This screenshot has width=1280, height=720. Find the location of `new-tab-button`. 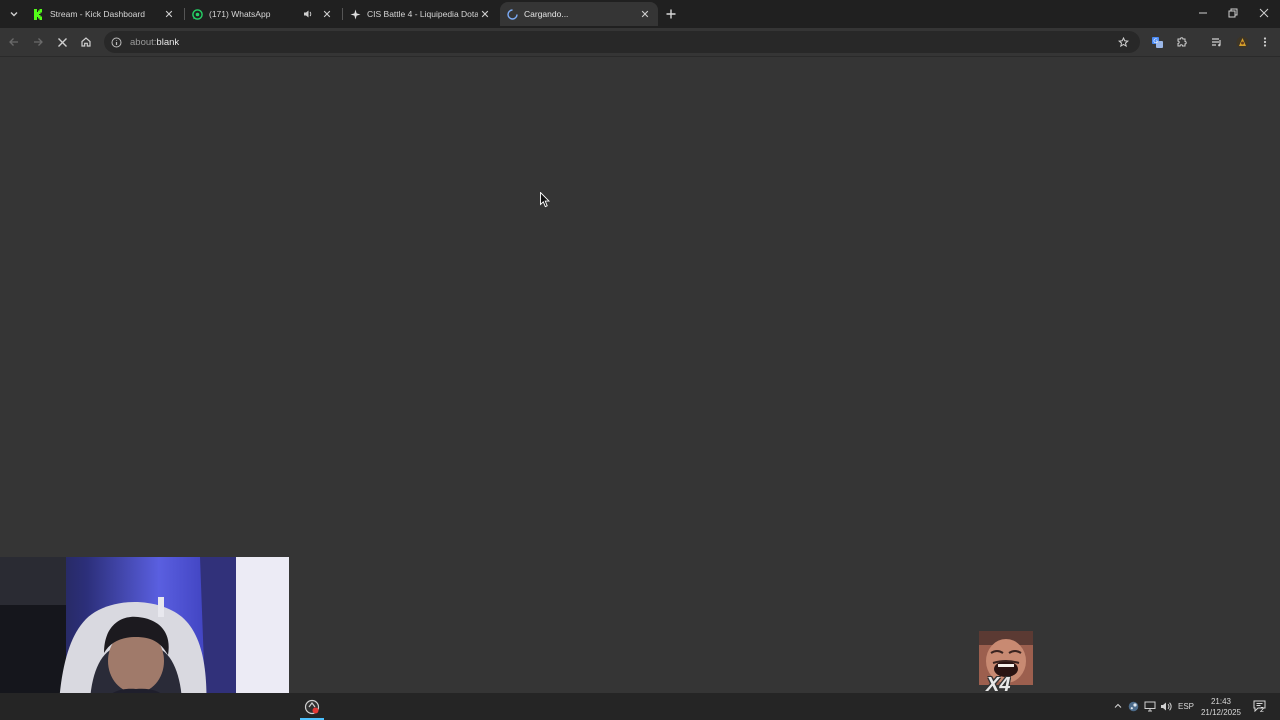

new-tab-button is located at coordinates (671, 14).